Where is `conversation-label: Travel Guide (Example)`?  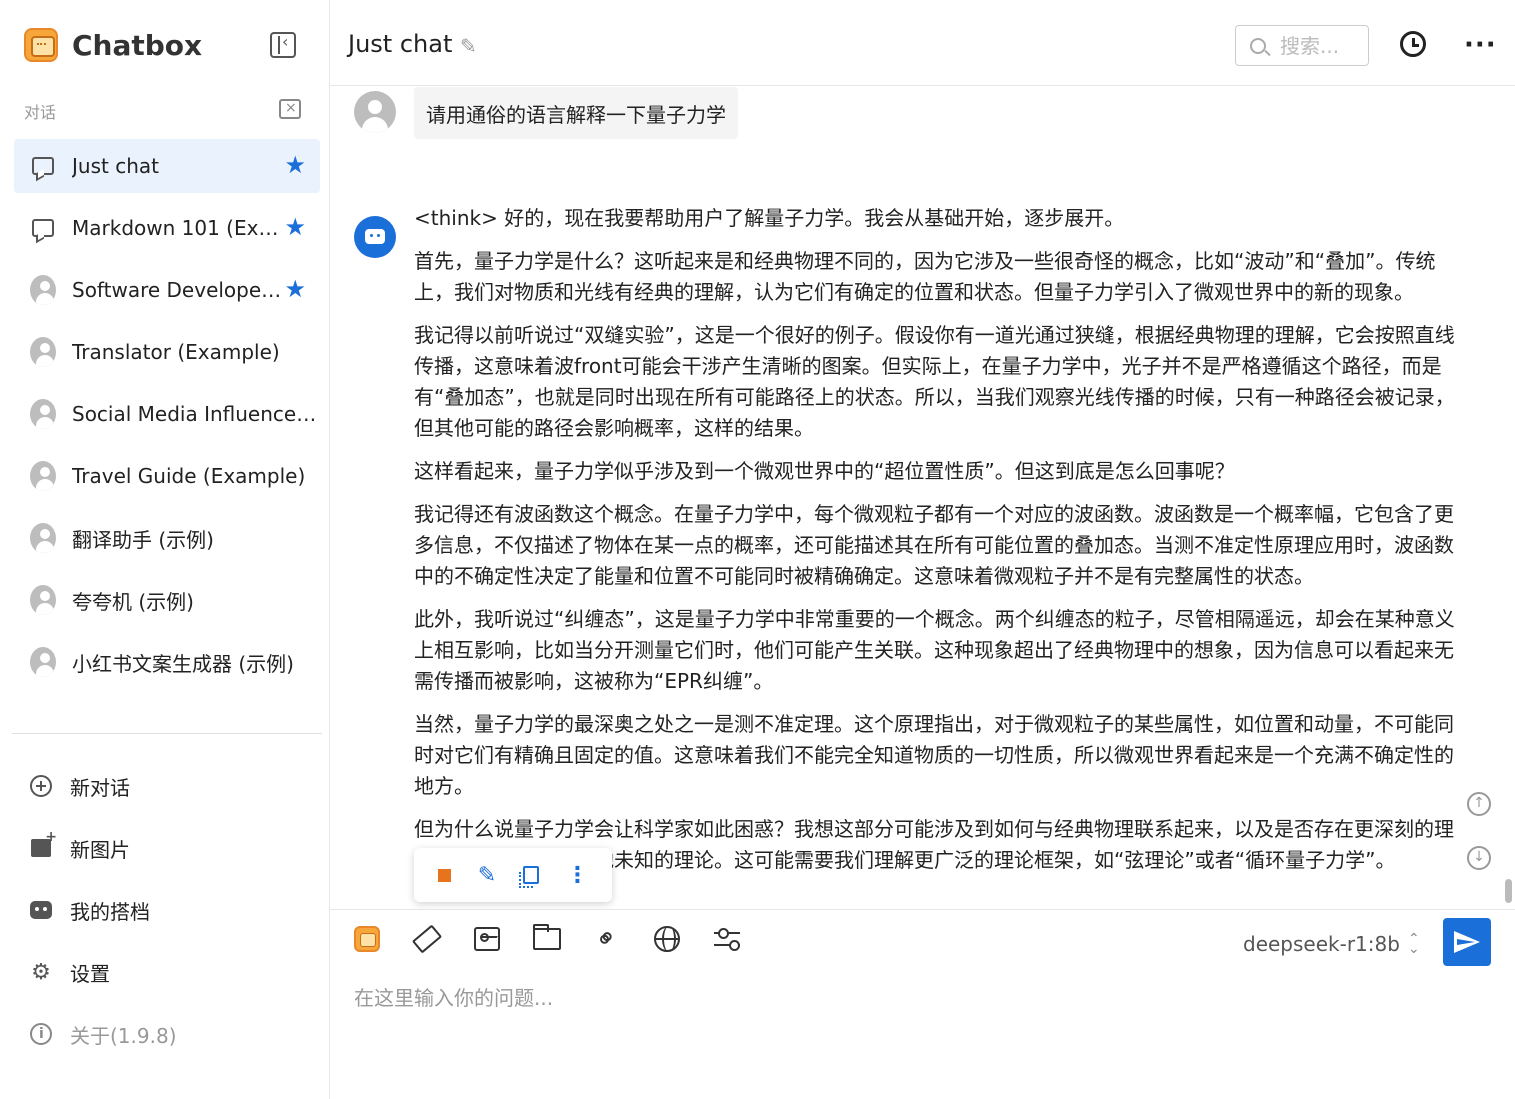 conversation-label: Travel Guide (Example) is located at coordinates (189, 476).